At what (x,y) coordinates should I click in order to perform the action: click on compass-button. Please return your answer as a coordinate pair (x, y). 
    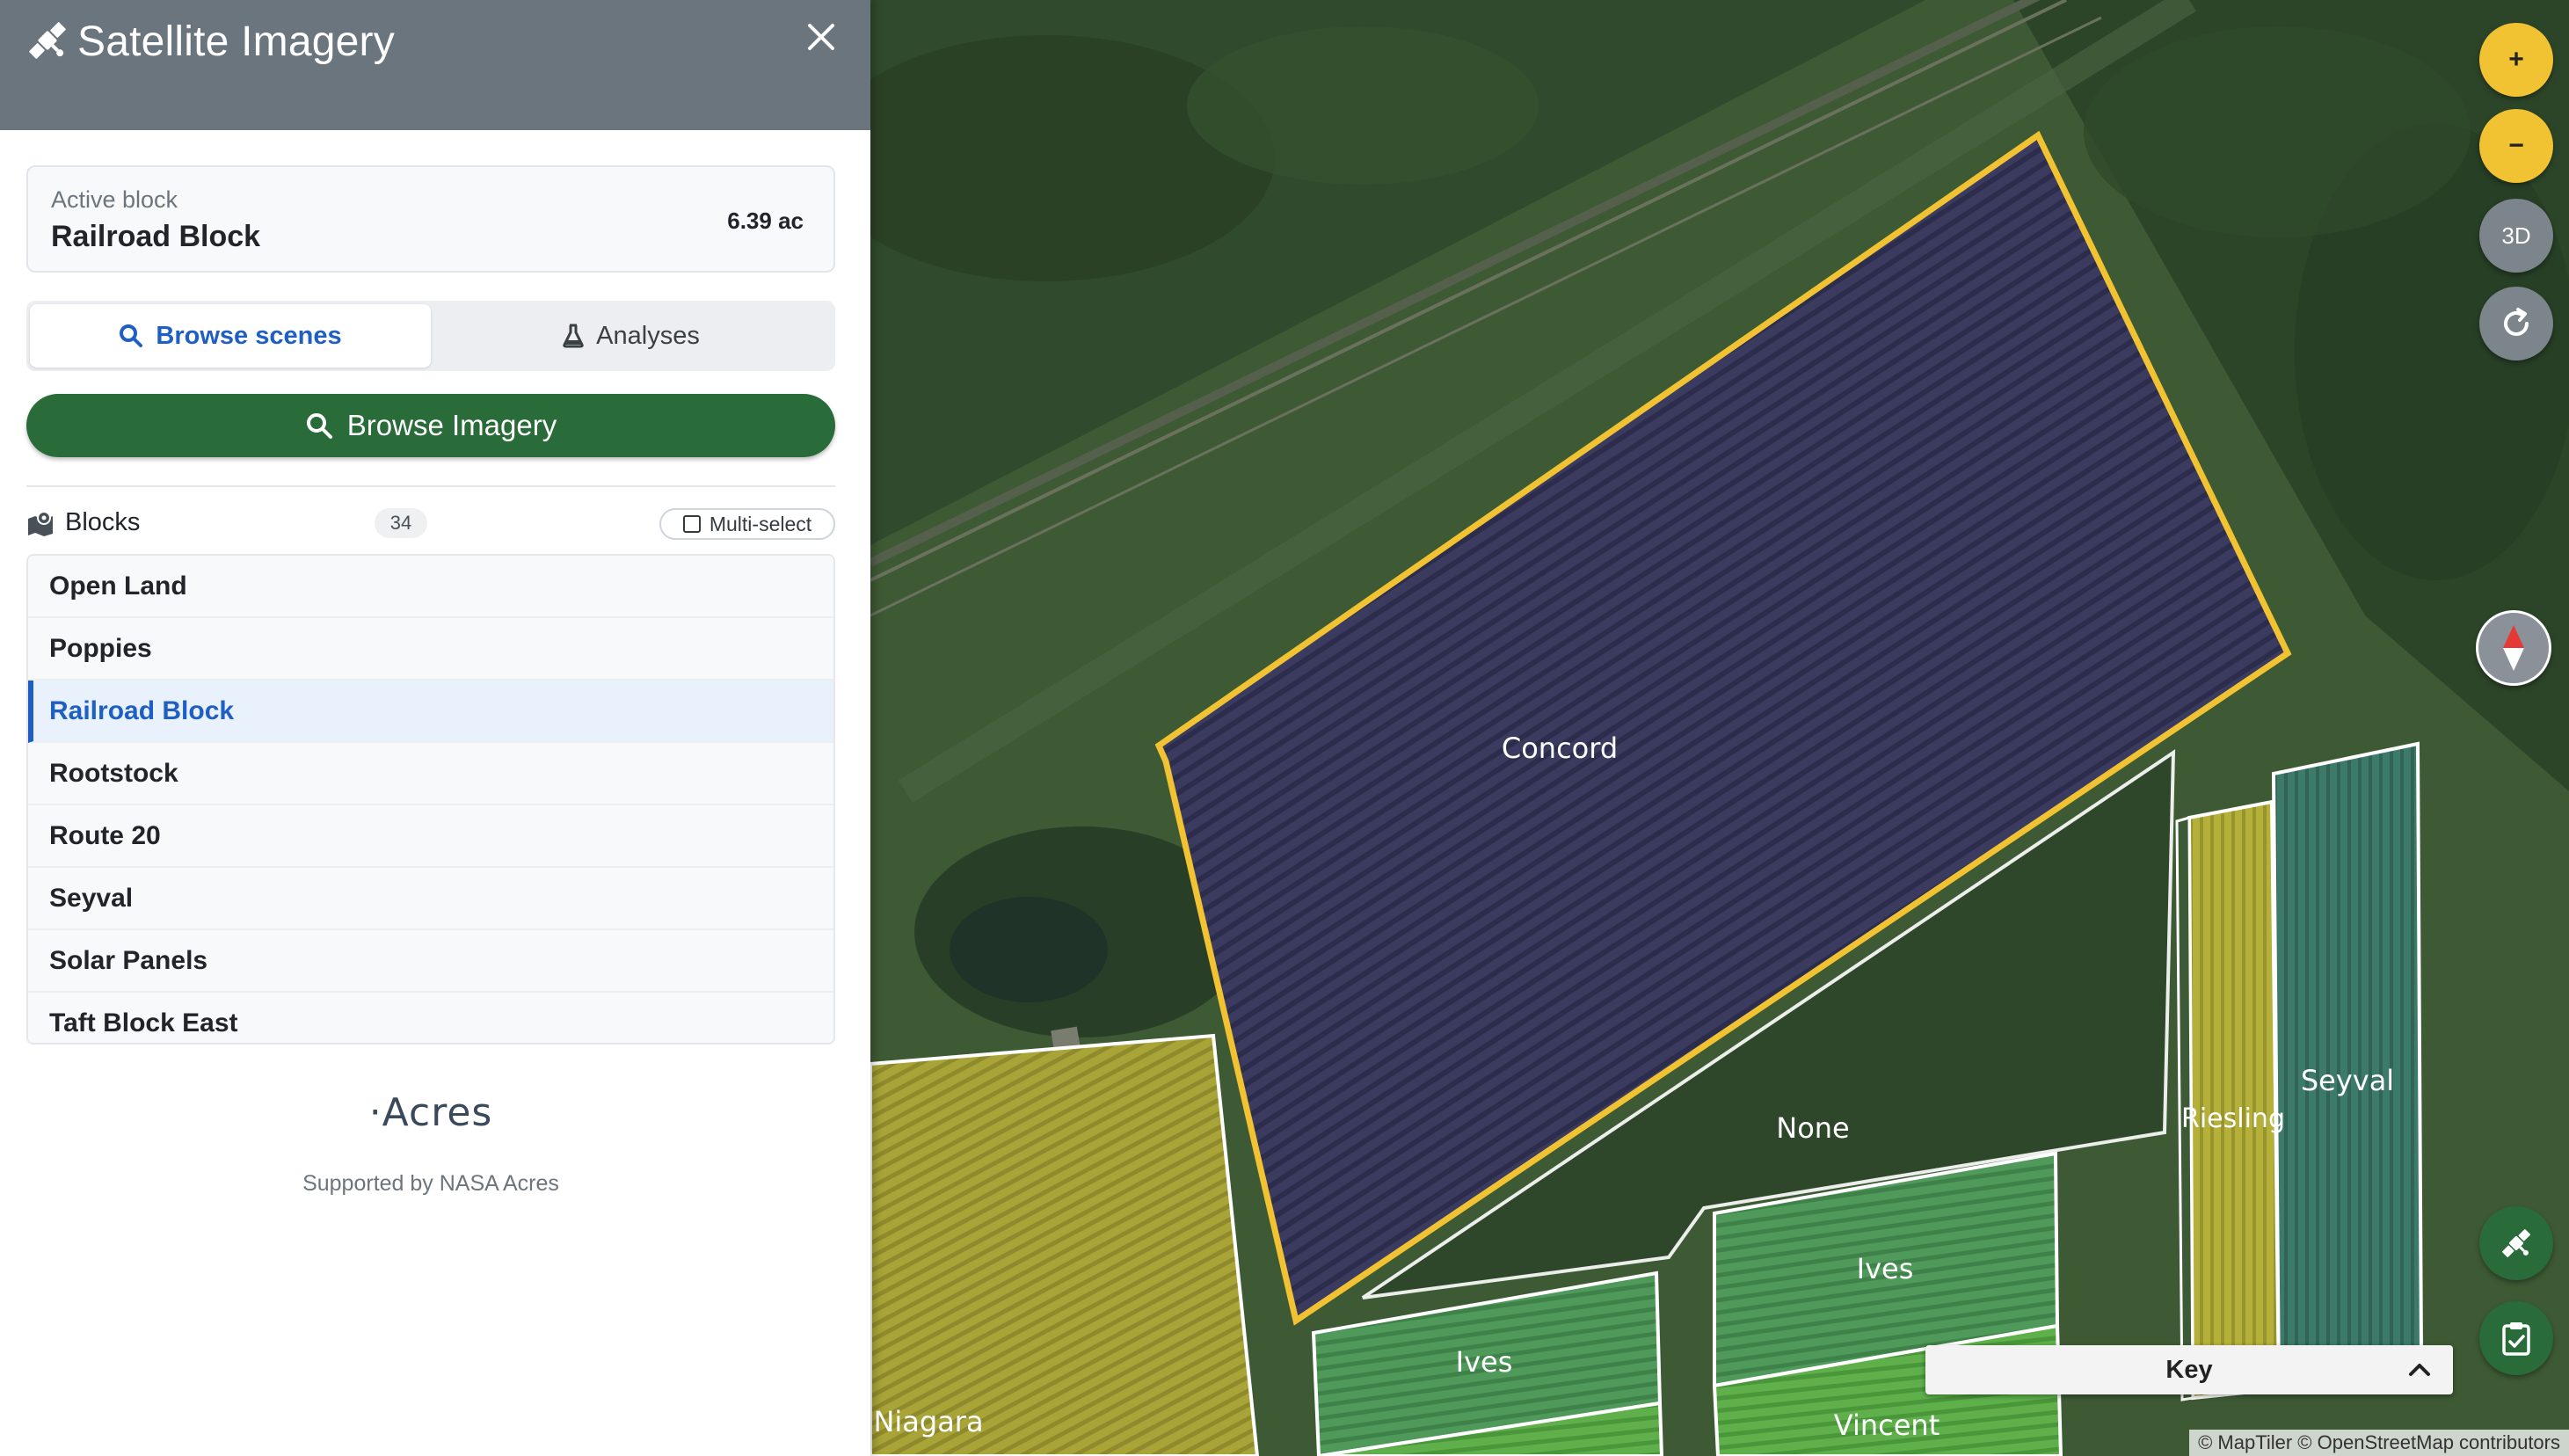
    Looking at the image, I should click on (2514, 648).